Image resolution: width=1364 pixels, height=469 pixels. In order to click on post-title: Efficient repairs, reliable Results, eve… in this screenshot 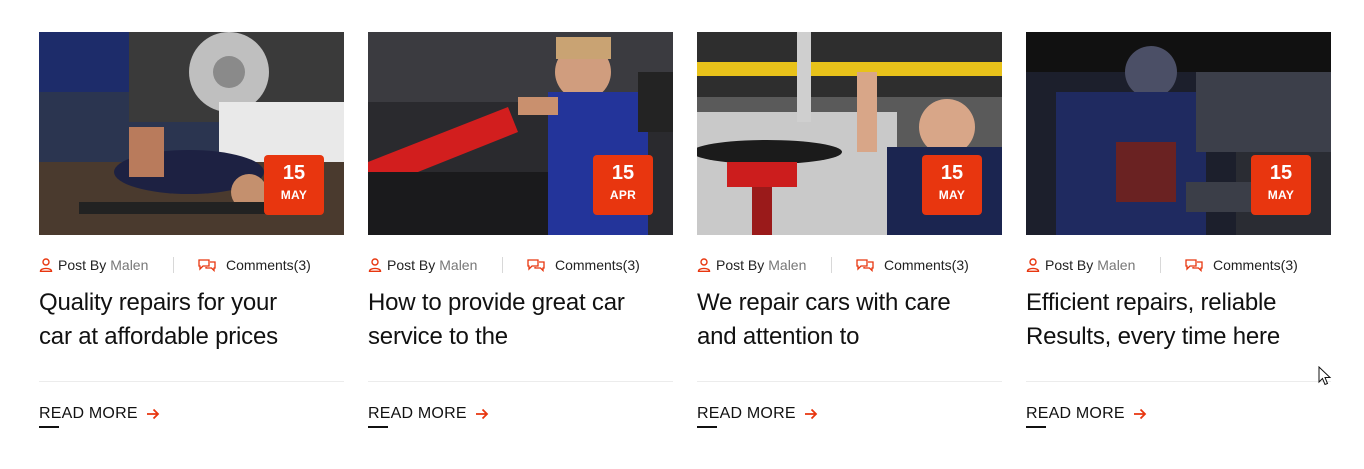, I will do `click(1178, 320)`.